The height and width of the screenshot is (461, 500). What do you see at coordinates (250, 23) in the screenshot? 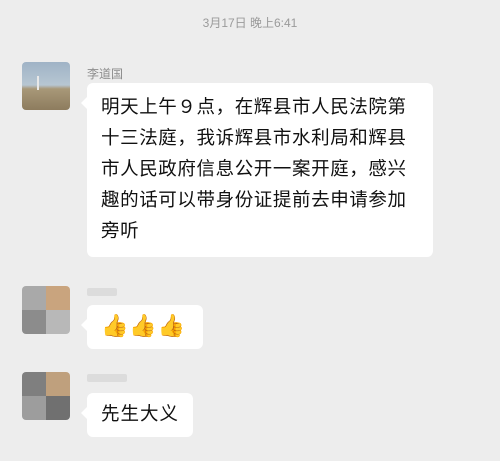
I see `chat-timestamp: 3月17日 晚上6:41` at bounding box center [250, 23].